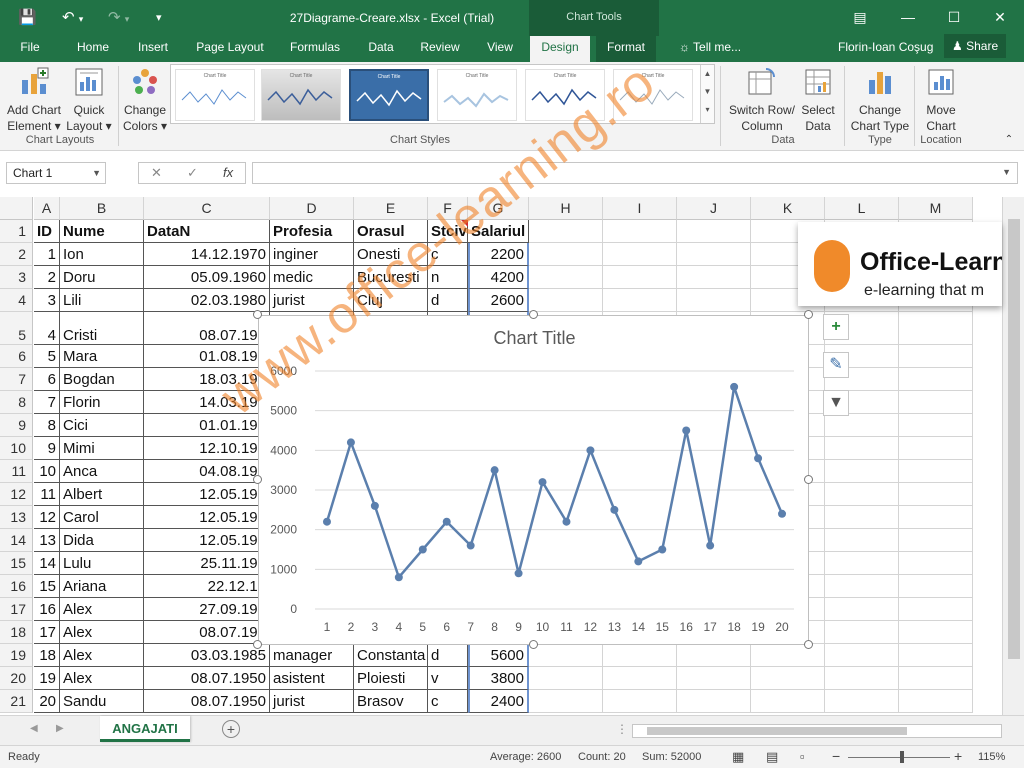 Image resolution: width=1024 pixels, height=768 pixels. Describe the element at coordinates (391, 277) in the screenshot. I see `table-cell: Bucuresti` at that location.